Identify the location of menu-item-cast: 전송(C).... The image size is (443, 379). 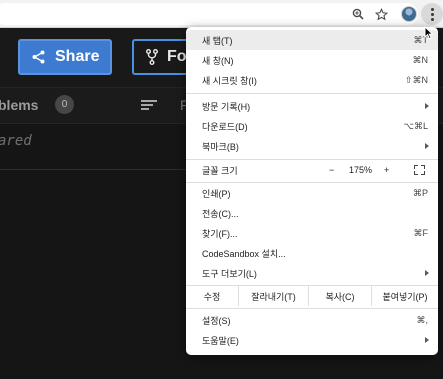
(312, 213).